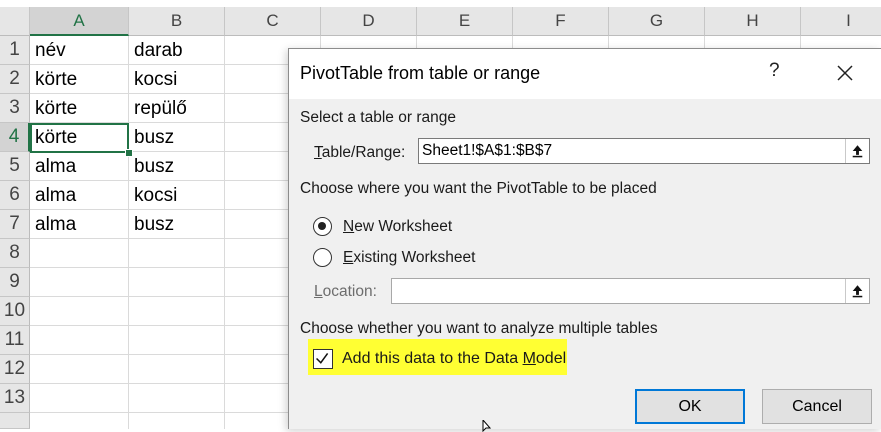  Describe the element at coordinates (774, 71) in the screenshot. I see `help-button: ?` at that location.